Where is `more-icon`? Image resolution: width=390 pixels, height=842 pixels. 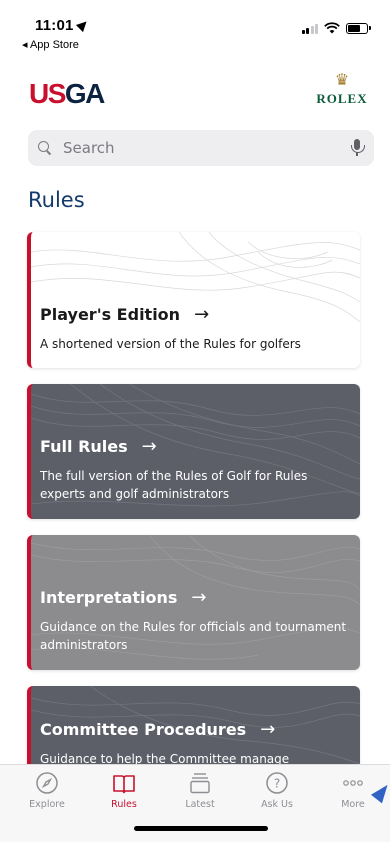
more-icon is located at coordinates (353, 783).